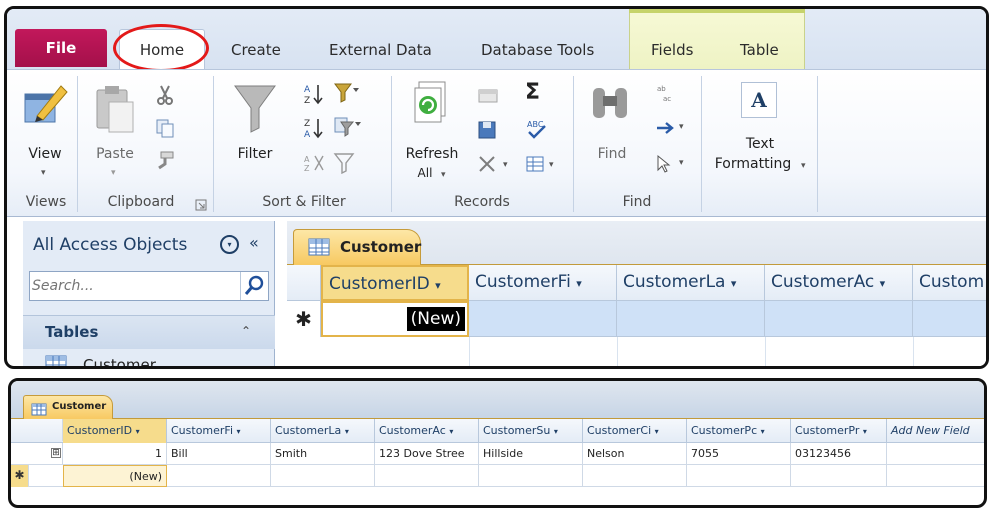 The height and width of the screenshot is (512, 993). I want to click on text-formatting-label-2: Formatting, so click(753, 164).